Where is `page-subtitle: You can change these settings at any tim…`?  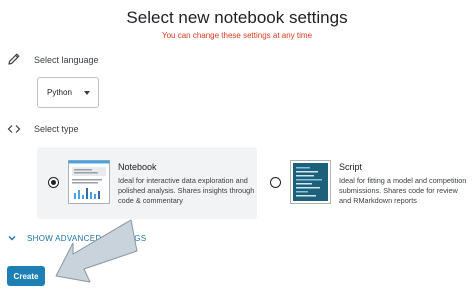
page-subtitle: You can change these settings at any tim… is located at coordinates (237, 35).